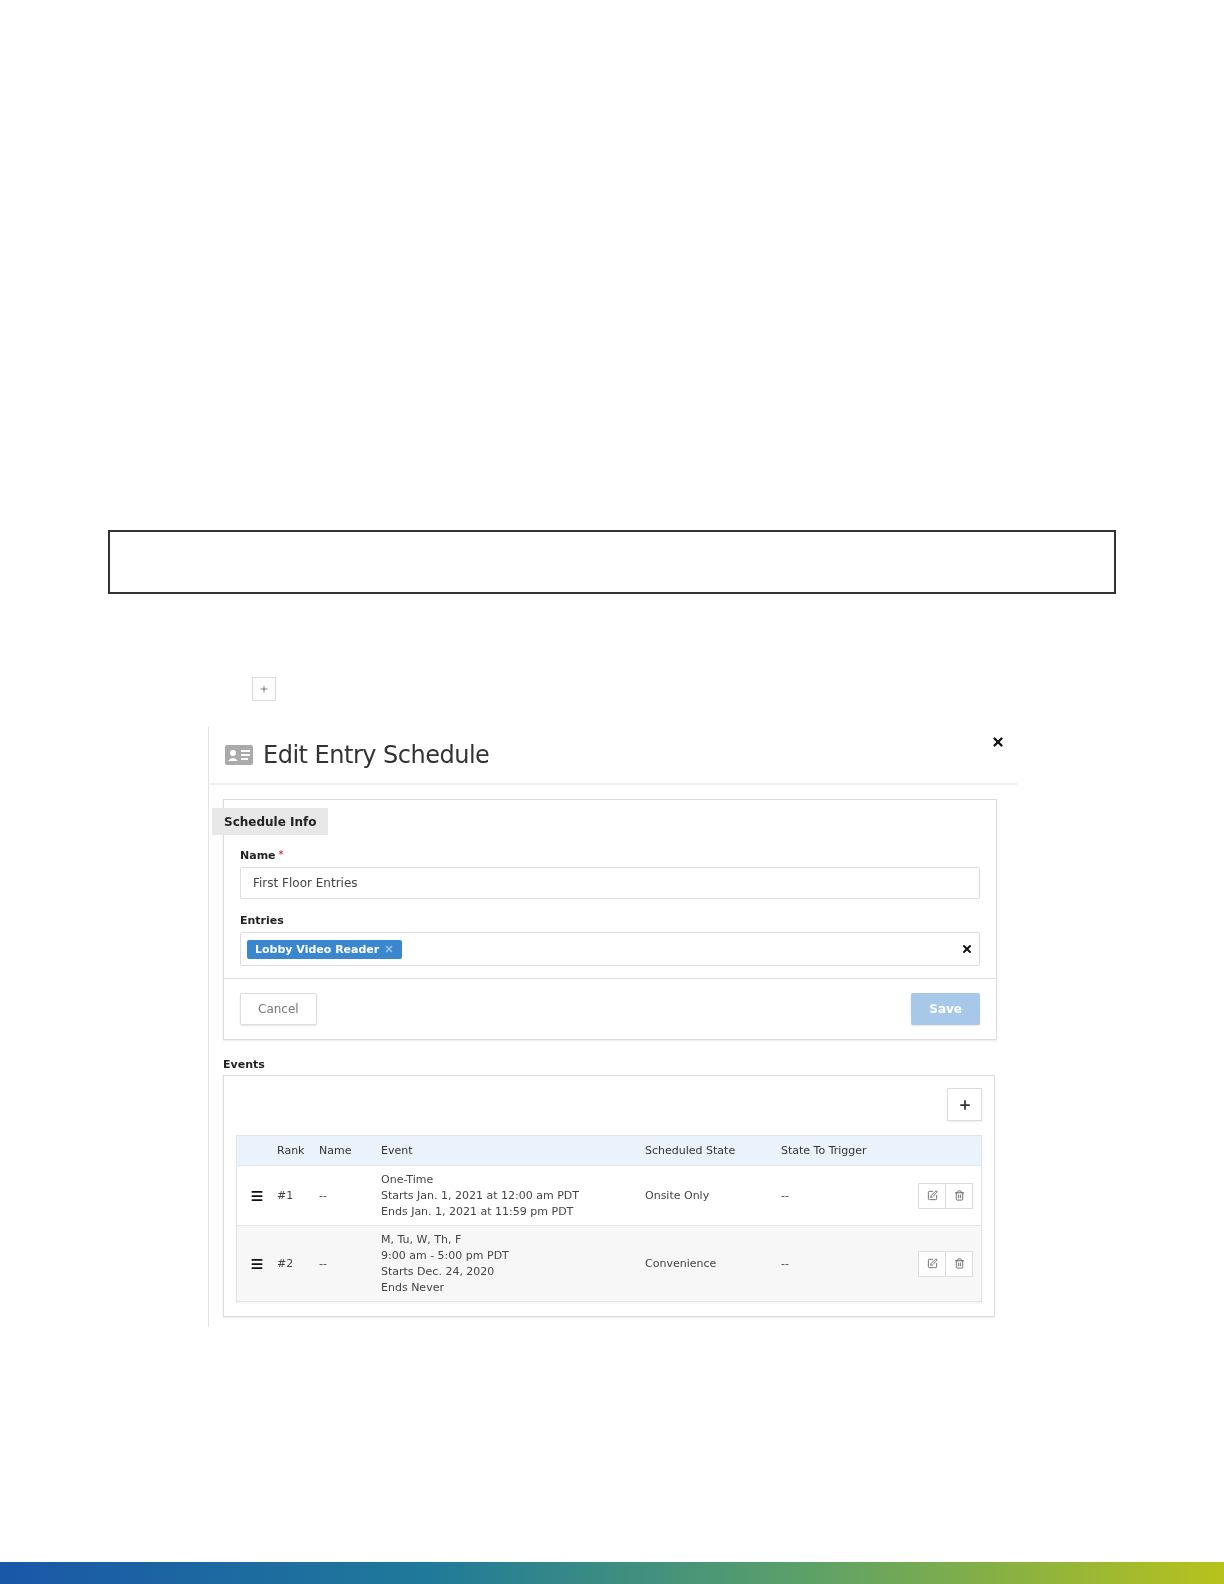 This screenshot has width=1224, height=1584. What do you see at coordinates (678, 1195) in the screenshot?
I see `table-cell-text: Onsite Only` at bounding box center [678, 1195].